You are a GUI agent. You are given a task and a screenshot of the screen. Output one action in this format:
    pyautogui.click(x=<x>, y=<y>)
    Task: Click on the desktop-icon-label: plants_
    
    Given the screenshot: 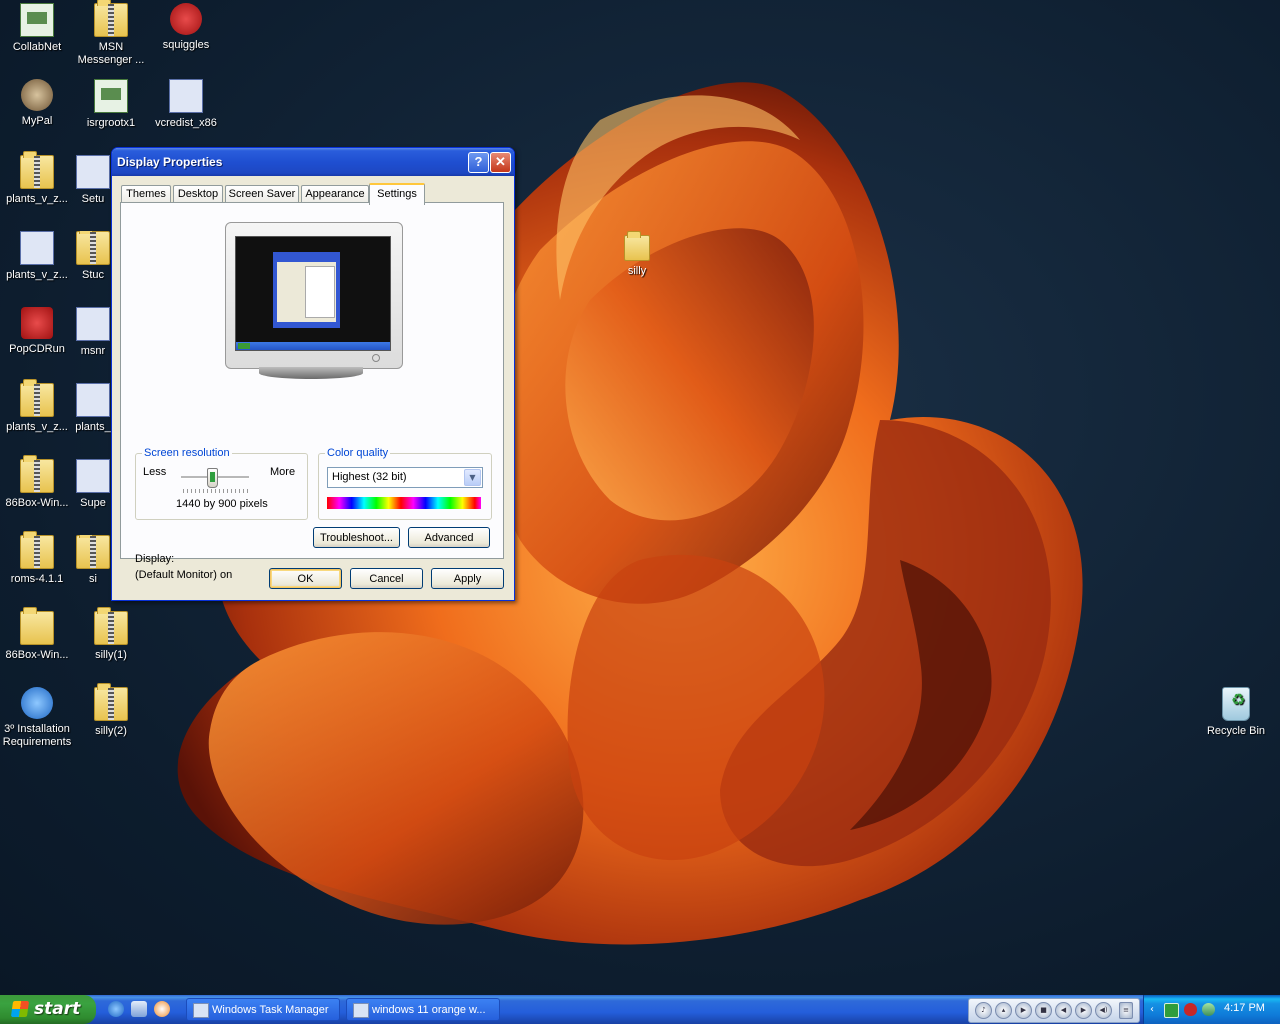 What is the action you would take?
    pyautogui.click(x=93, y=427)
    